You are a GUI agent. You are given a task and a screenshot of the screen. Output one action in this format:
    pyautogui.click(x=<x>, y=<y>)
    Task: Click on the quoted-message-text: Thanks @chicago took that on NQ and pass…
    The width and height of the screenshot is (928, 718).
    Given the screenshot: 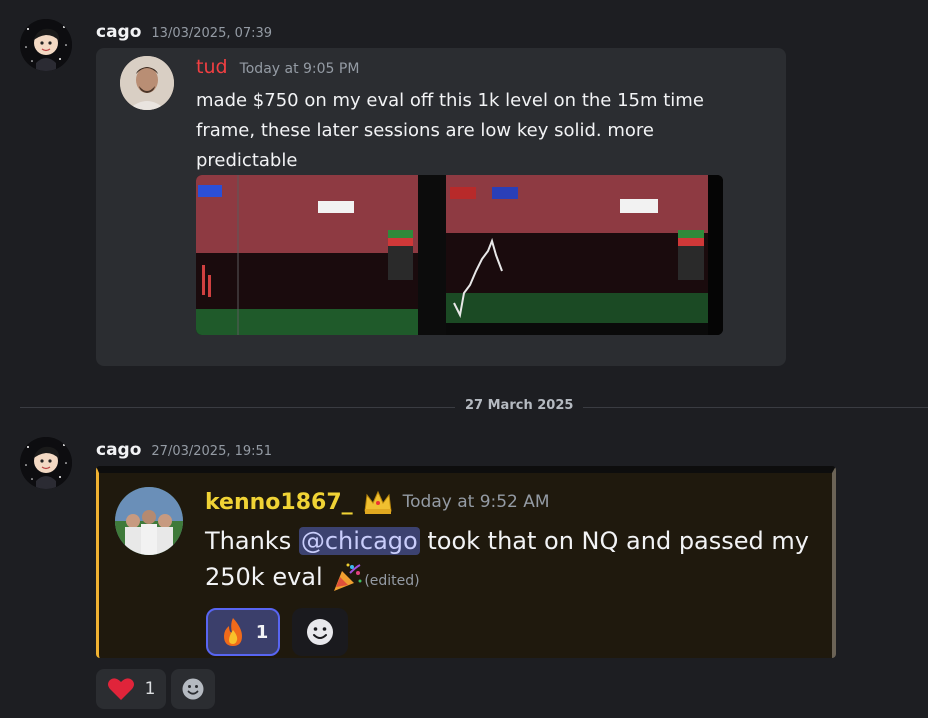 What is the action you would take?
    pyautogui.click(x=515, y=561)
    